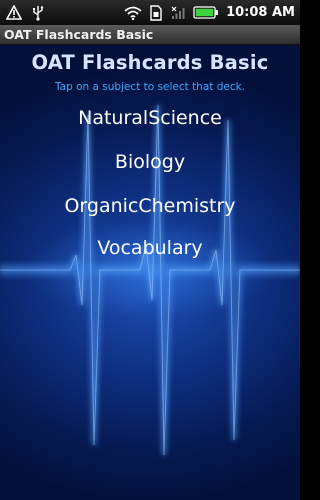  I want to click on deck-item-organic-chemistry: OrganicChemistry, so click(150, 206).